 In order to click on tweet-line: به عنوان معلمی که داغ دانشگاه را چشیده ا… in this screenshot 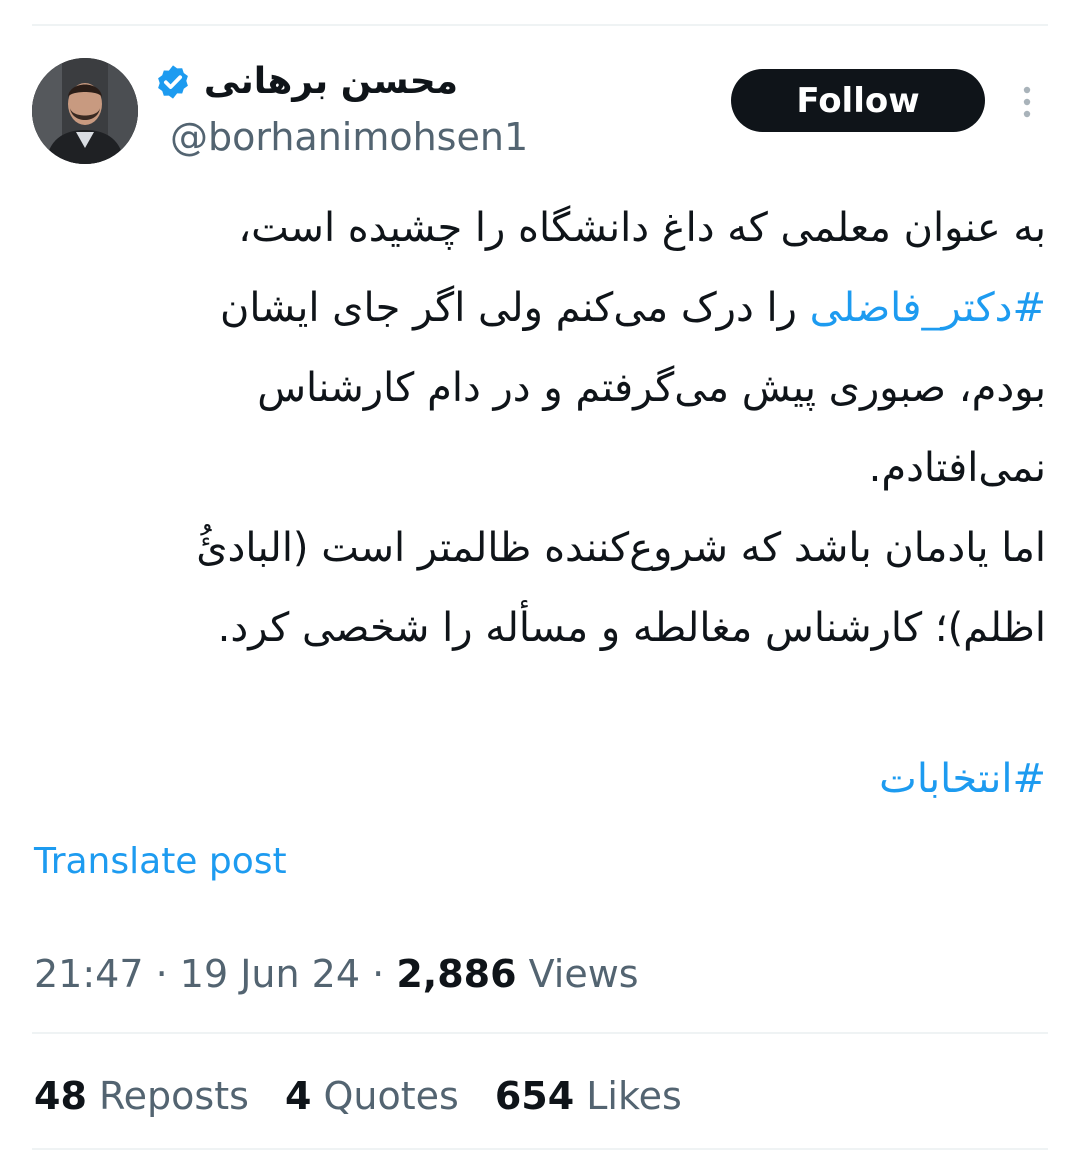, I will do `click(540, 228)`.